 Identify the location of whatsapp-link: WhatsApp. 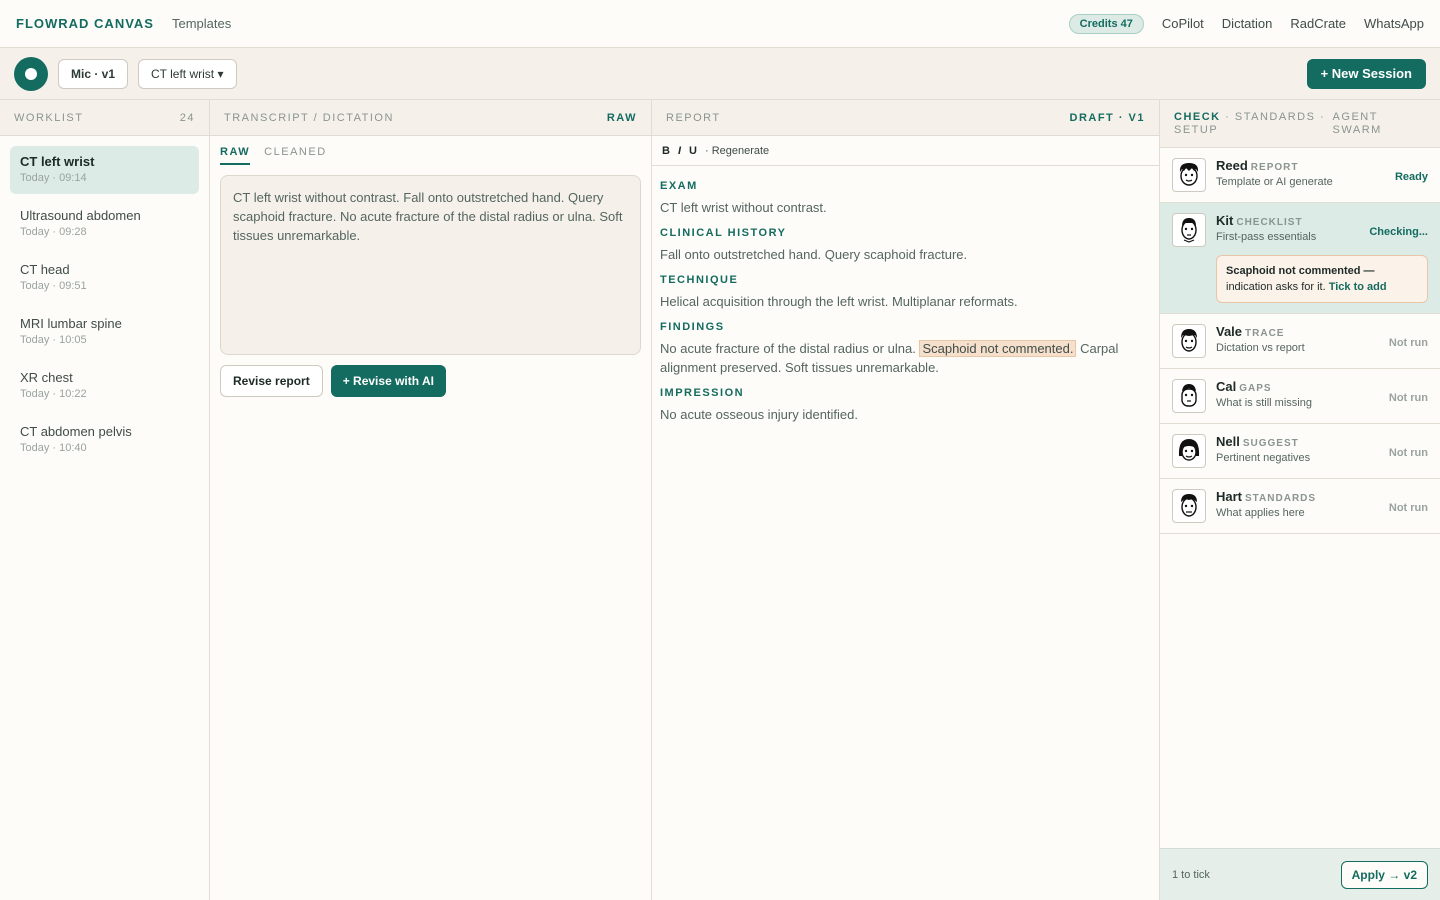
(1394, 23).